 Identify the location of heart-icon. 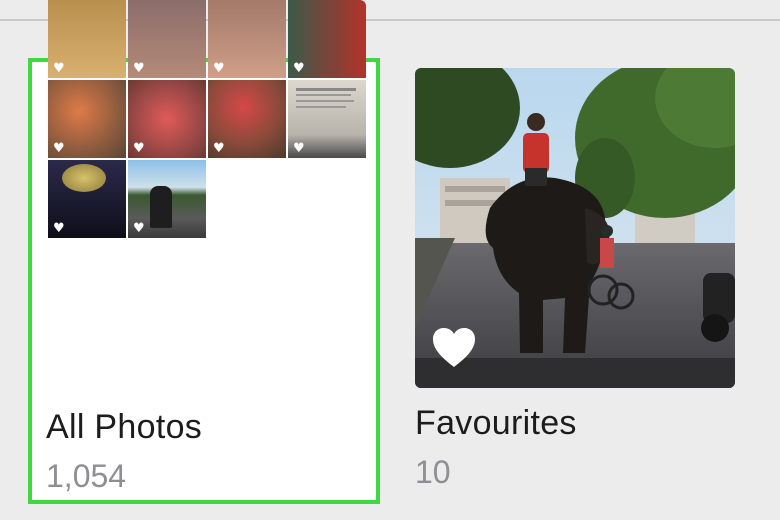
(454, 350).